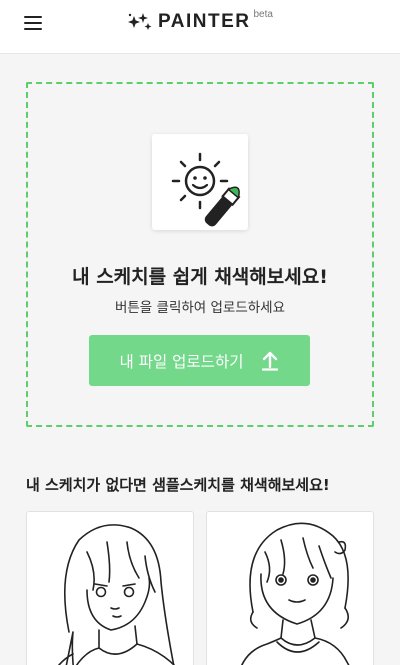  Describe the element at coordinates (263, 14) in the screenshot. I see `beta-badge: beta` at that location.